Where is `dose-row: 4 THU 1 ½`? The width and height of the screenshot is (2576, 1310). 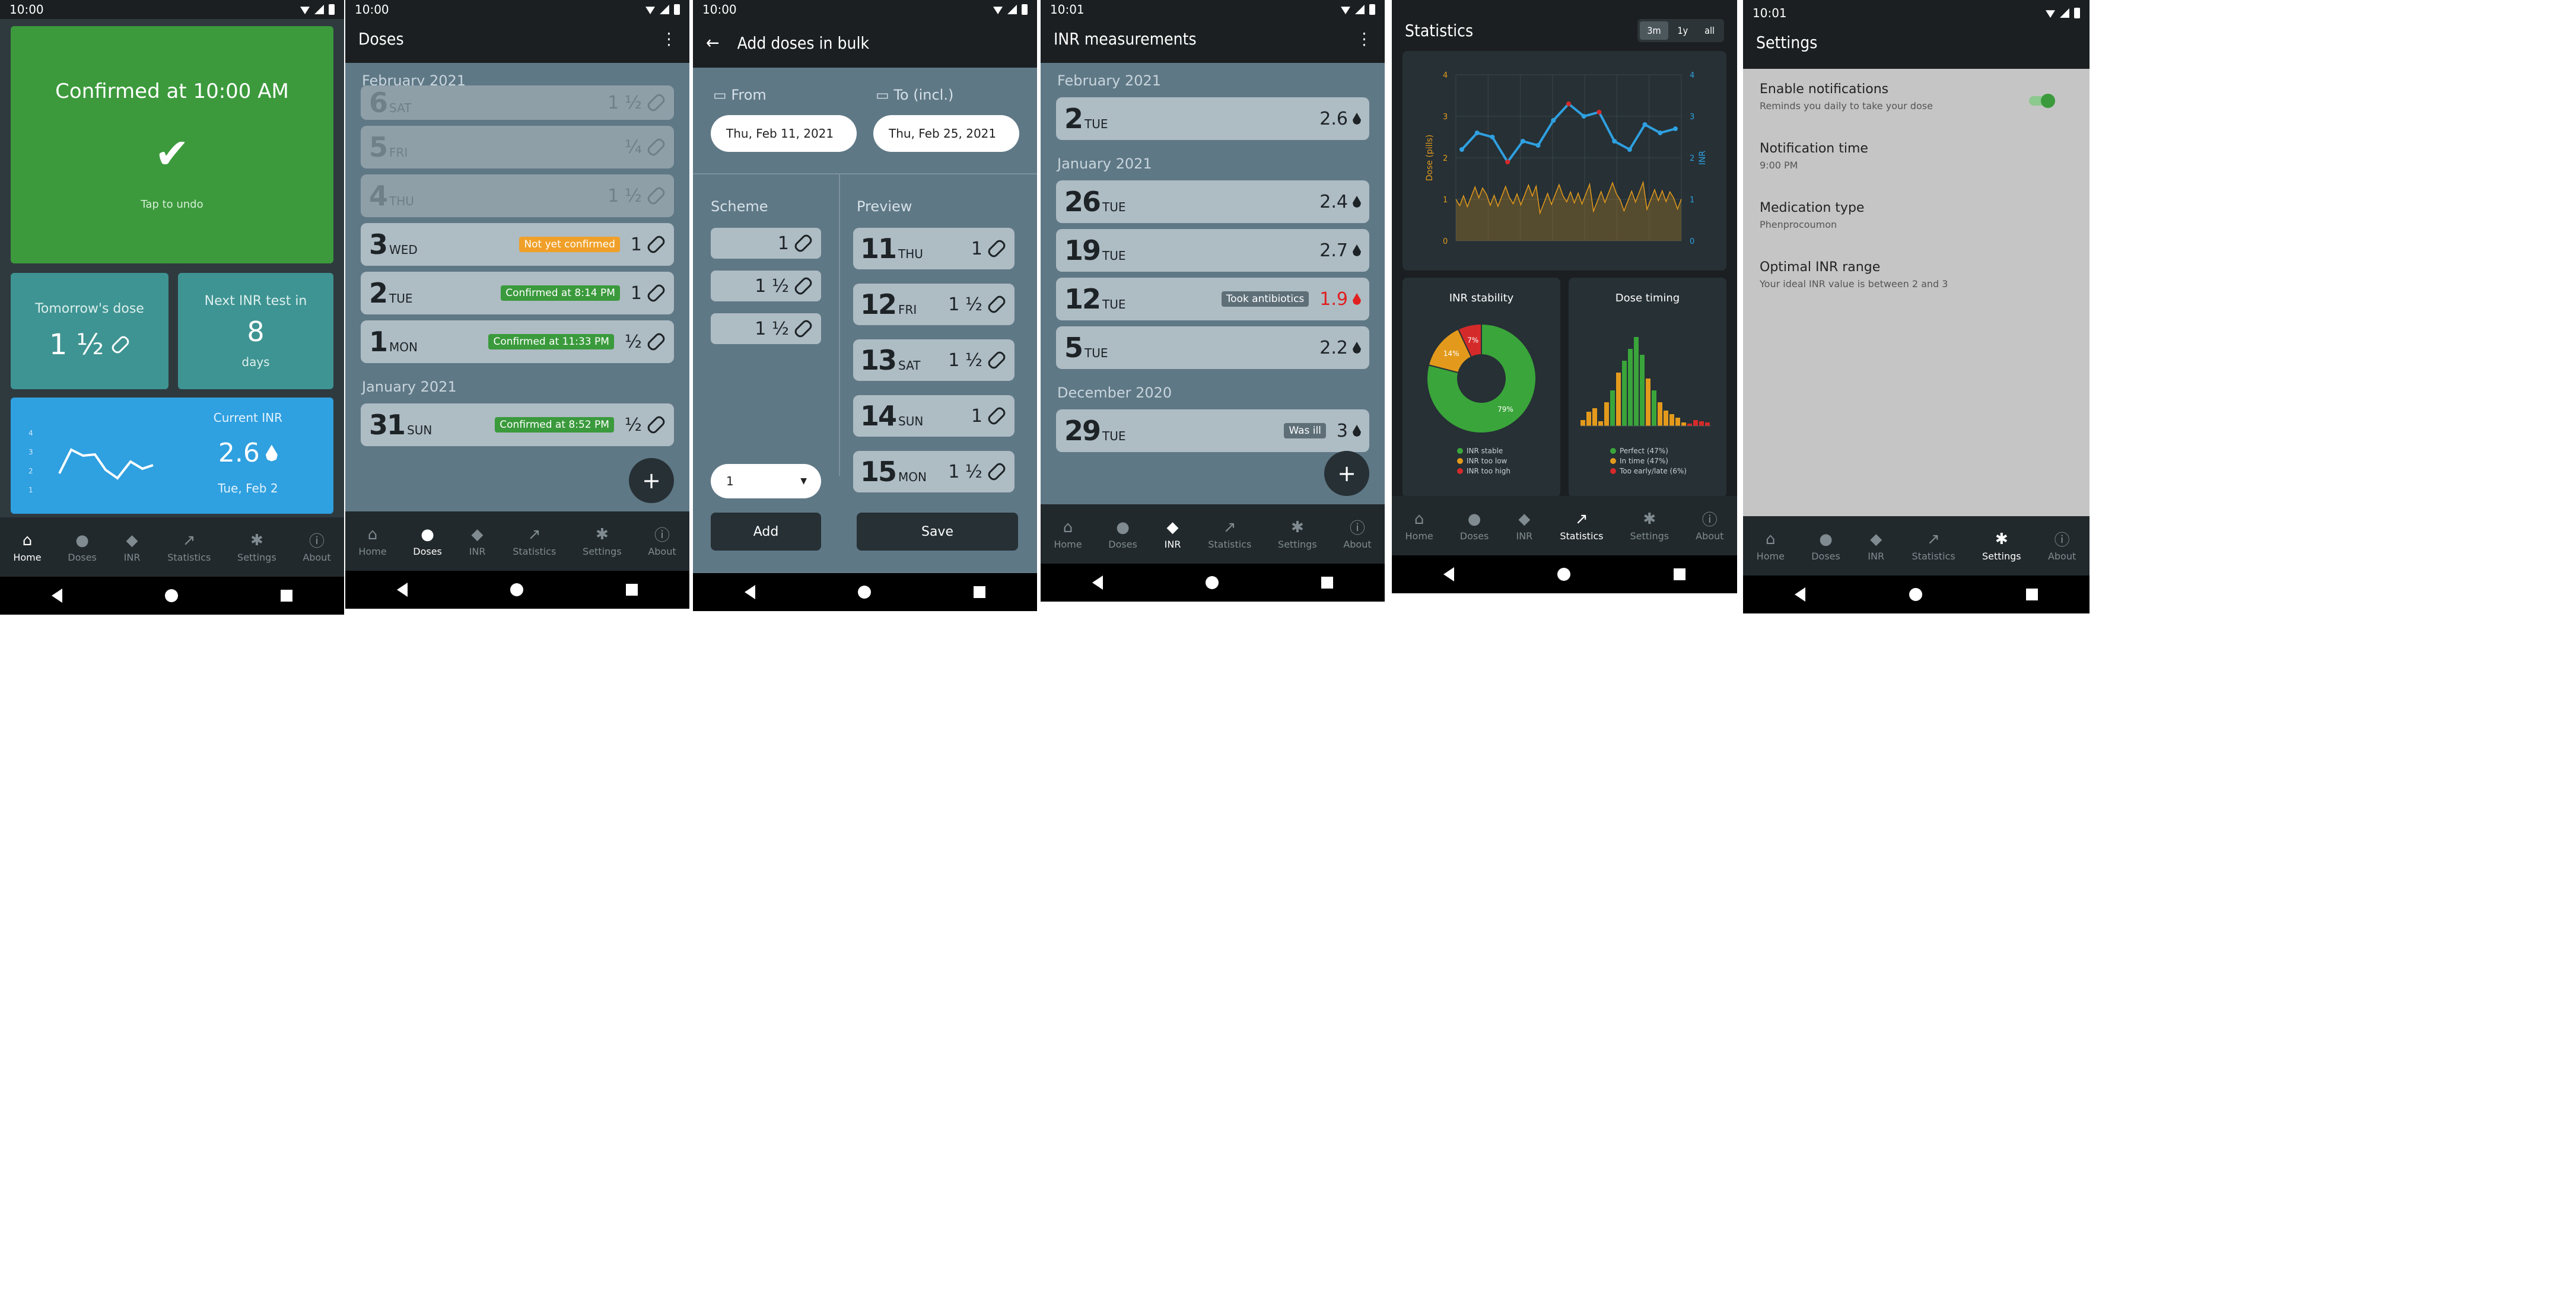 dose-row: 4 THU 1 ½ is located at coordinates (517, 195).